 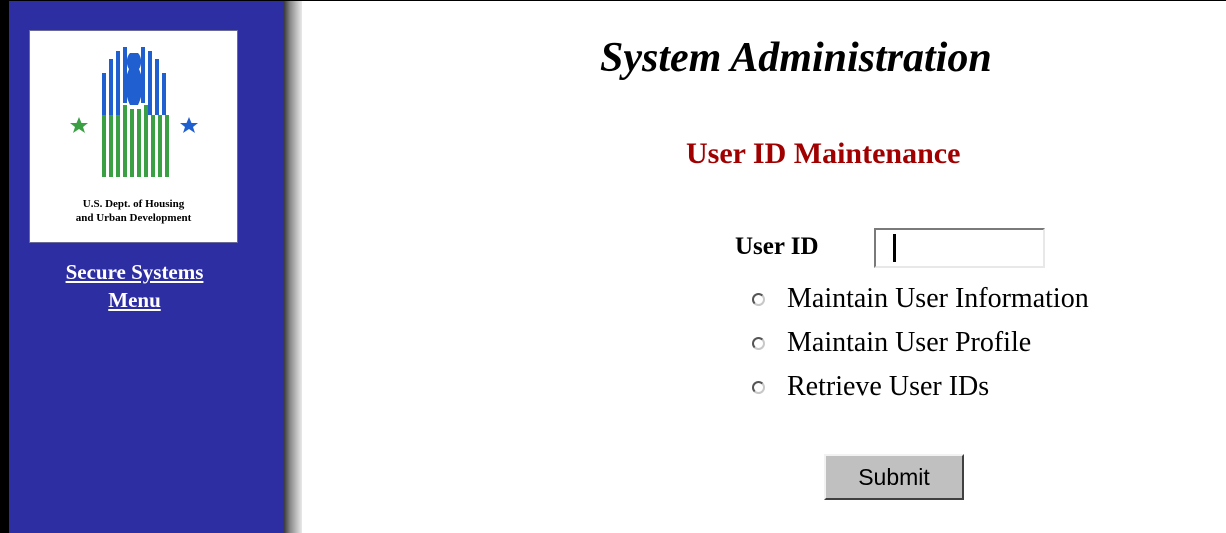 I want to click on logo-caption-line1: U.S. Dept. of Housing, so click(x=133, y=204).